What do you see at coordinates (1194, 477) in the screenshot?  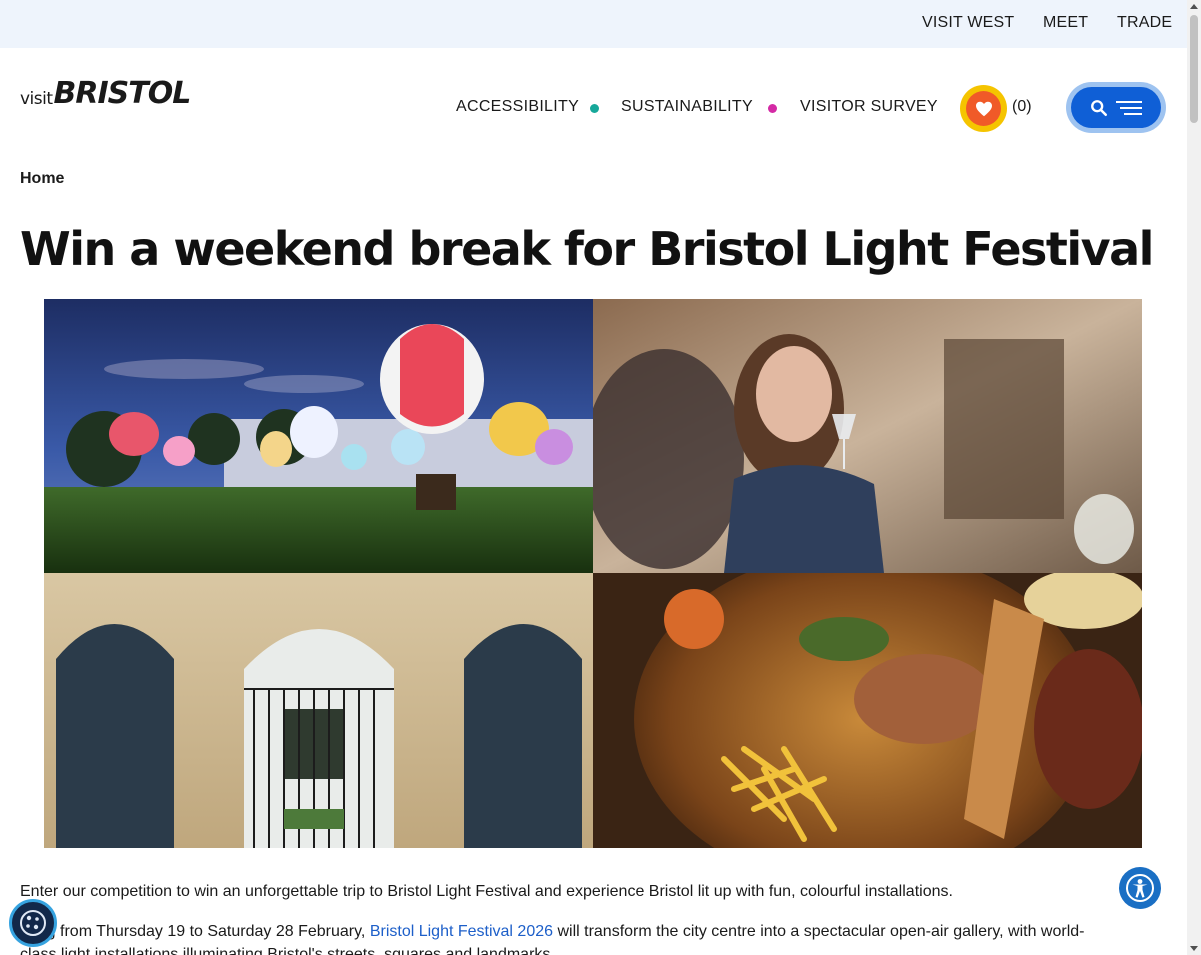 I see `page-scrollbar` at bounding box center [1194, 477].